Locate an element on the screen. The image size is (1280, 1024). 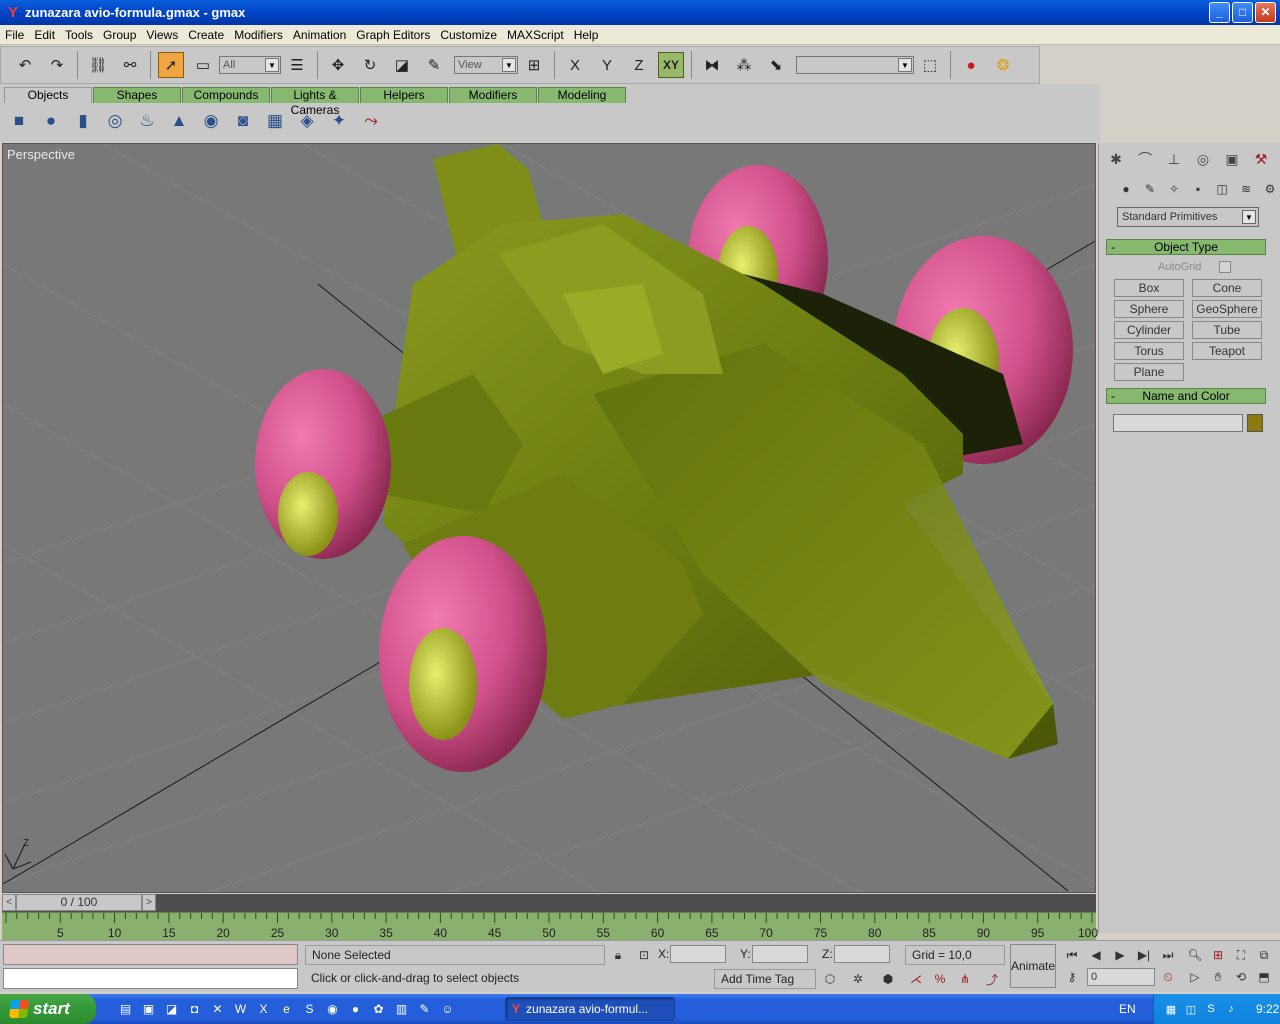
primitive-type-dropdown: Standard Primitives ▼ is located at coordinates (1188, 217).